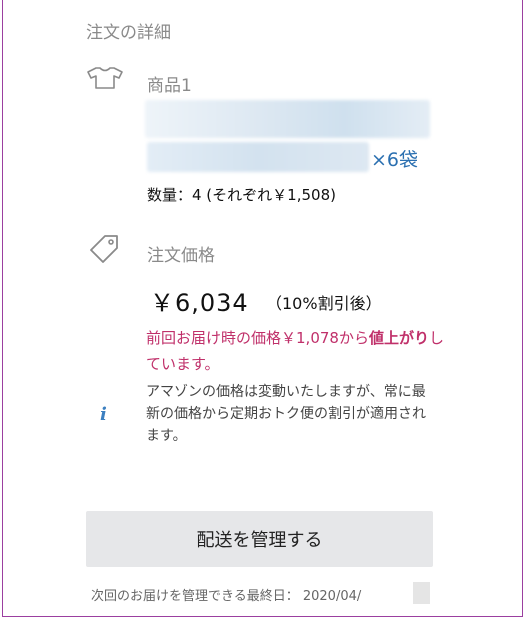 The image size is (527, 620). I want to click on shirt-icon, so click(105, 78).